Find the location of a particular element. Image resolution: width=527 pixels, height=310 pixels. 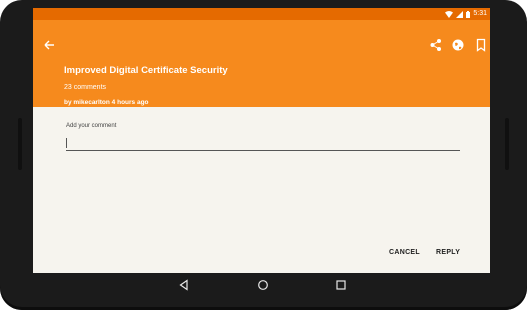

comment-input is located at coordinates (263, 142).